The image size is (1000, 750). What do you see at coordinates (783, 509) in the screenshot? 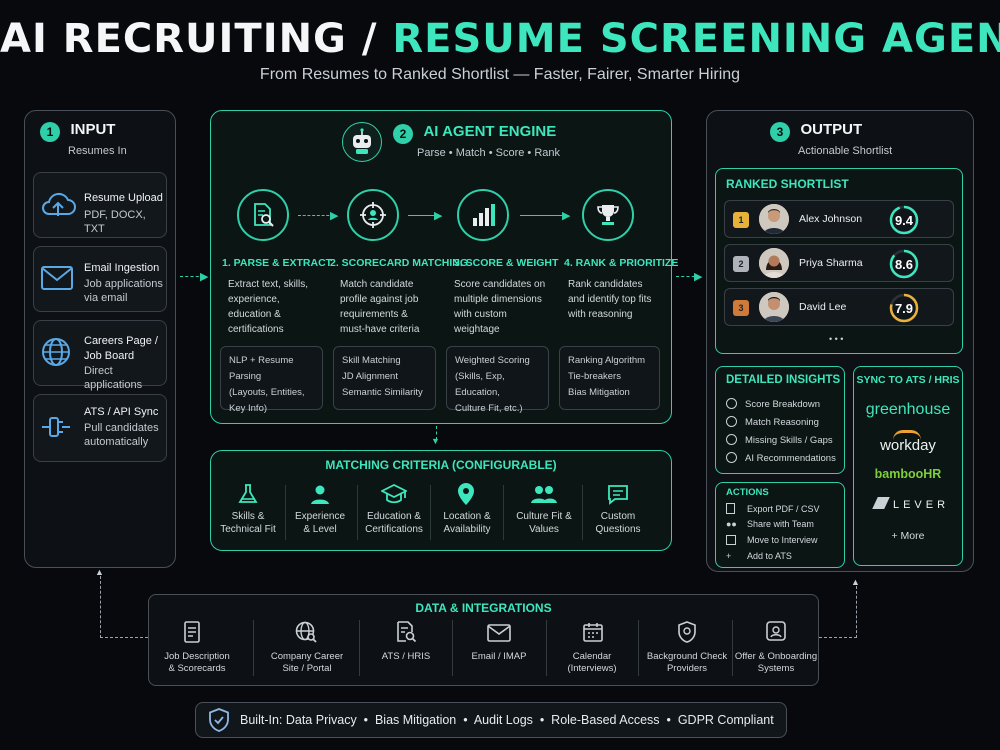
I see `action-label: Export PDF / CSV` at bounding box center [783, 509].